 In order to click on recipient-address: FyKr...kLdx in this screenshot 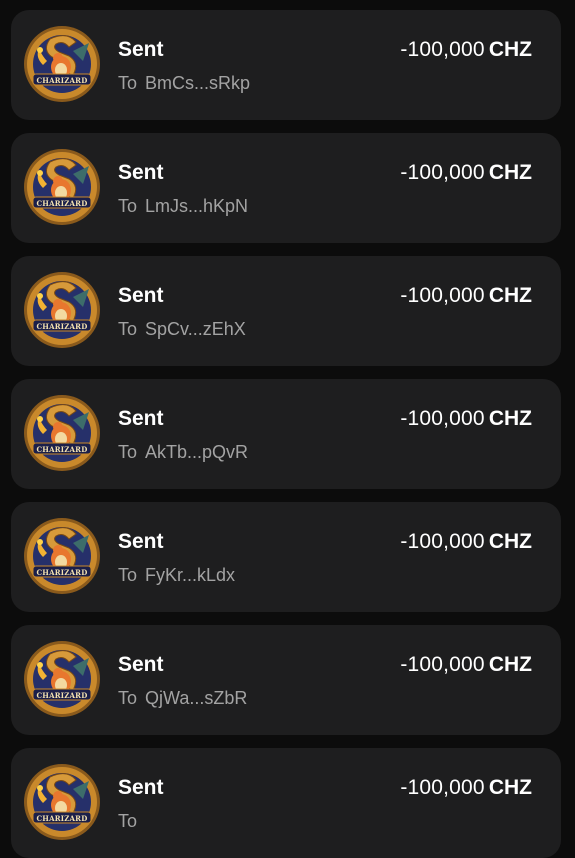, I will do `click(190, 575)`.